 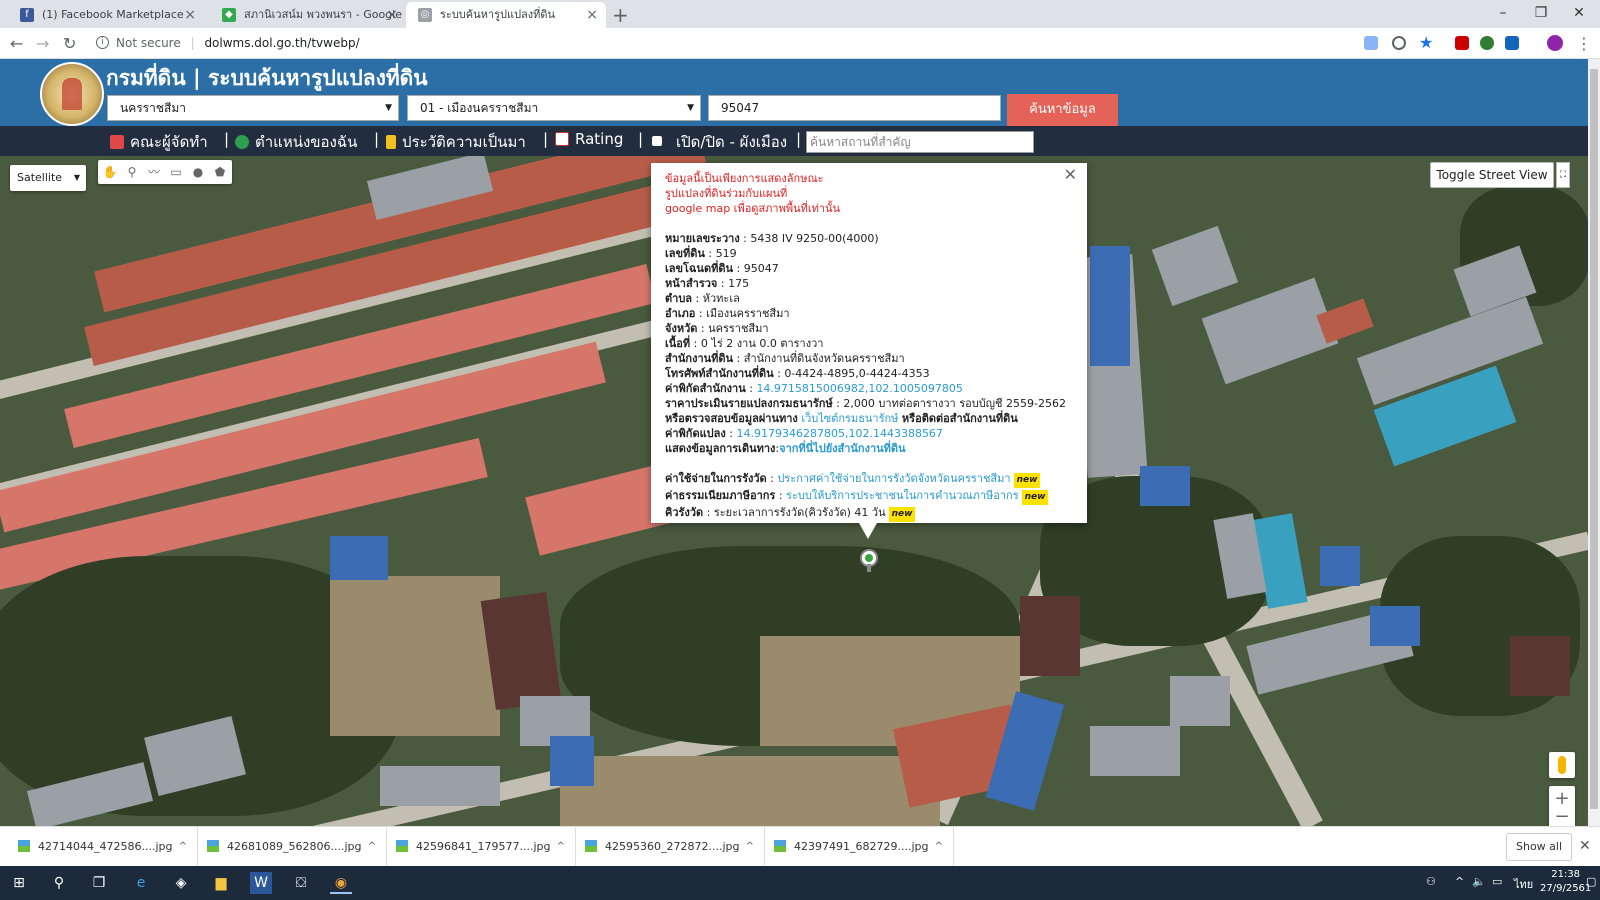 I want to click on rectangle-icon: ▭, so click(x=176, y=172).